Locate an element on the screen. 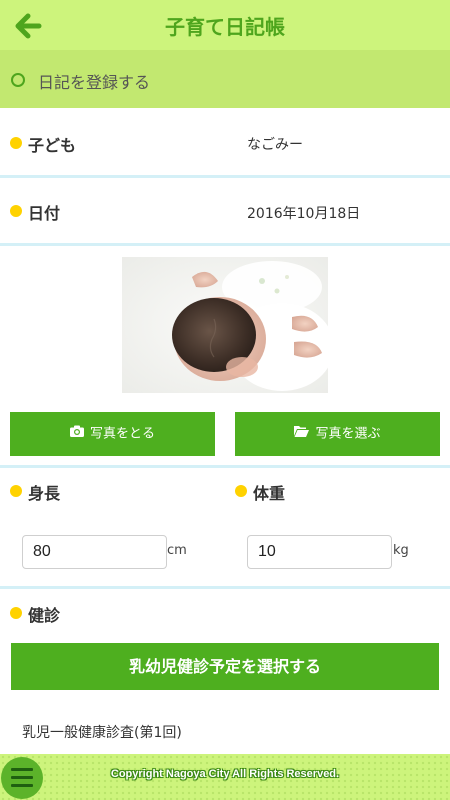 The image size is (450, 800). selected-checkup: 乳児一般健康診査(第1回) is located at coordinates (102, 733).